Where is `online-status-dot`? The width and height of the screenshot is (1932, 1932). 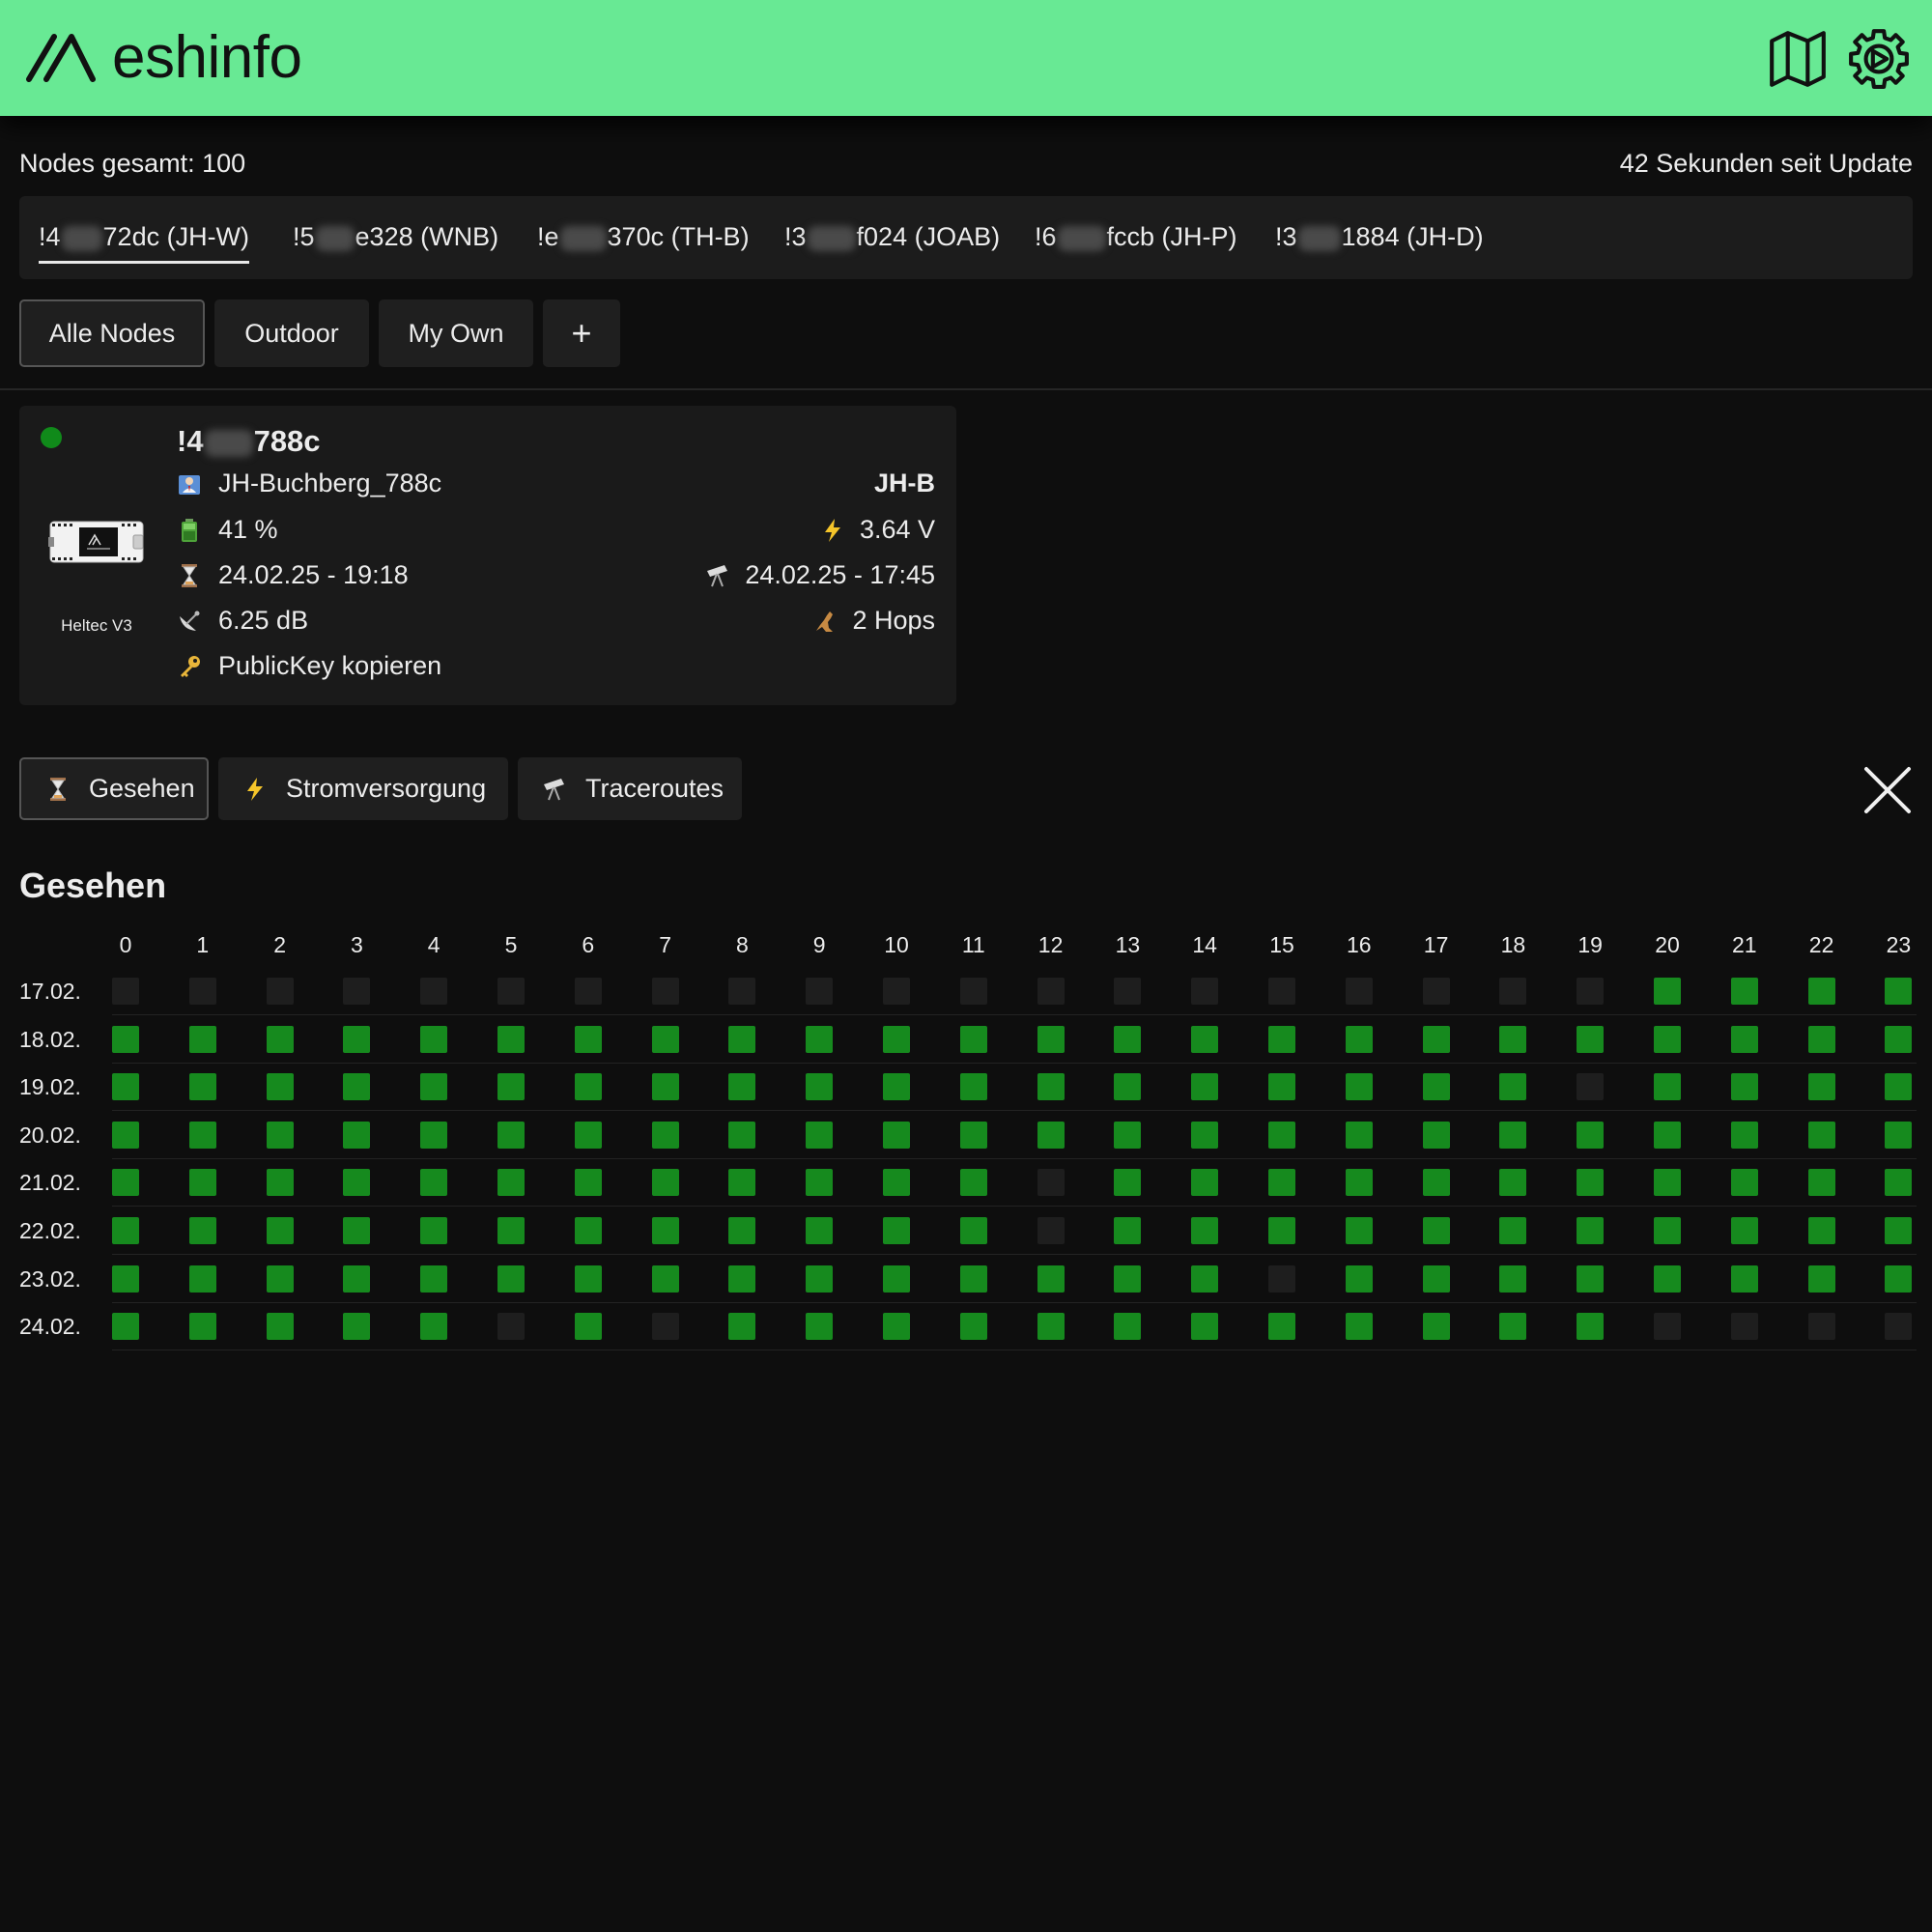
online-status-dot is located at coordinates (51, 437).